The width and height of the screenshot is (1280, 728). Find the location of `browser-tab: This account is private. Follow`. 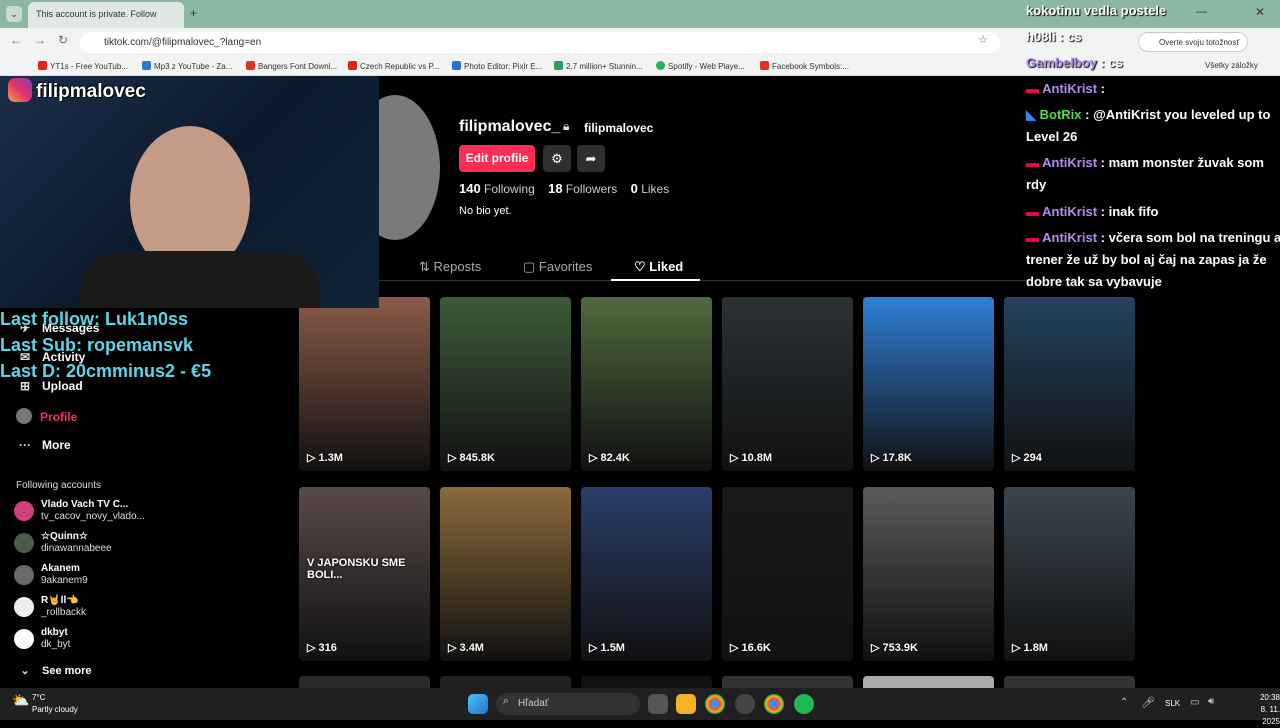

browser-tab: This account is private. Follow is located at coordinates (106, 15).